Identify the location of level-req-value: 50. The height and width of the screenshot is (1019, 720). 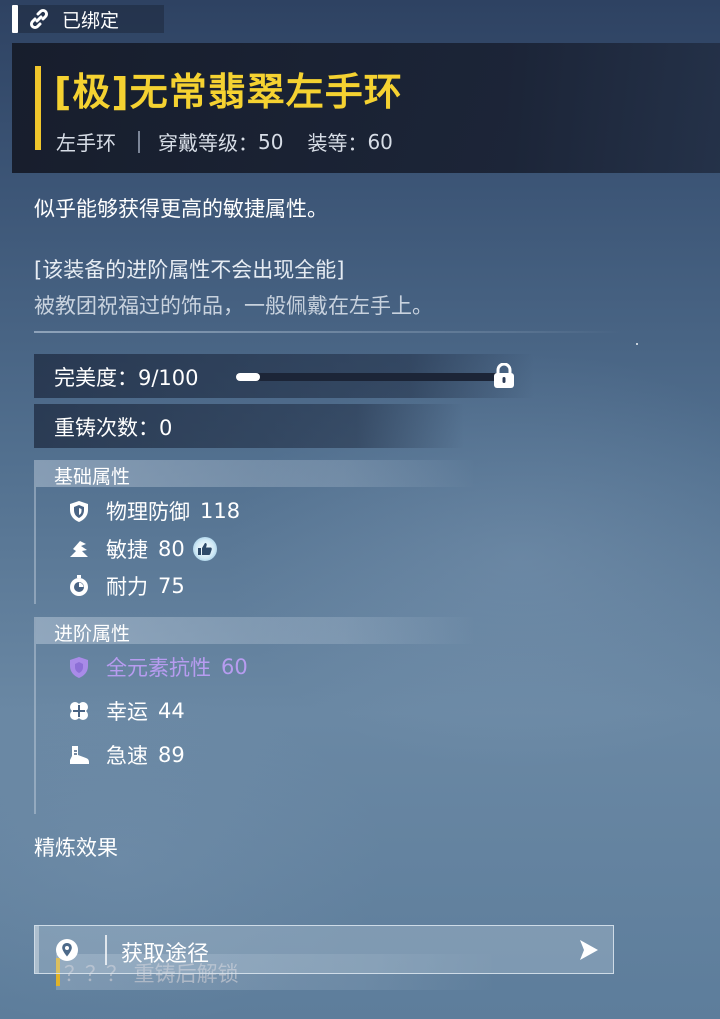
(271, 141).